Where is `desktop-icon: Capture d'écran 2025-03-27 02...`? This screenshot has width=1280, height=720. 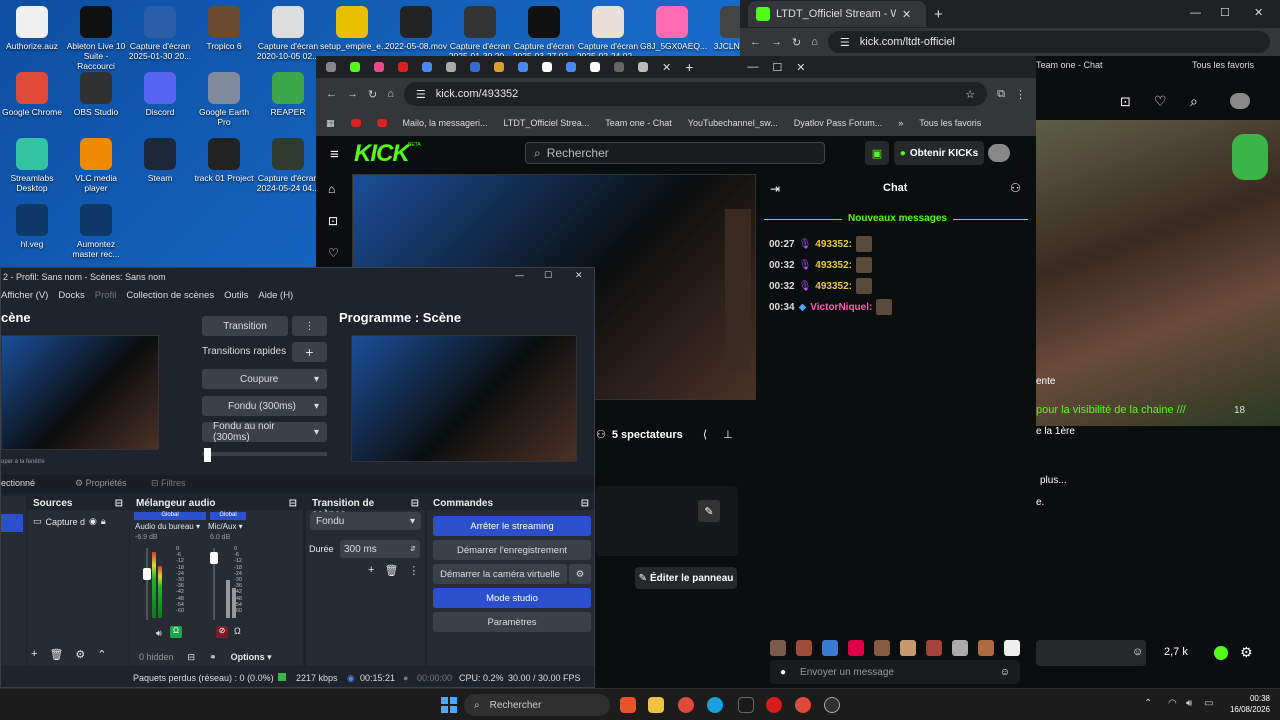
desktop-icon: Capture d'écran 2025-03-27 02... is located at coordinates (544, 33).